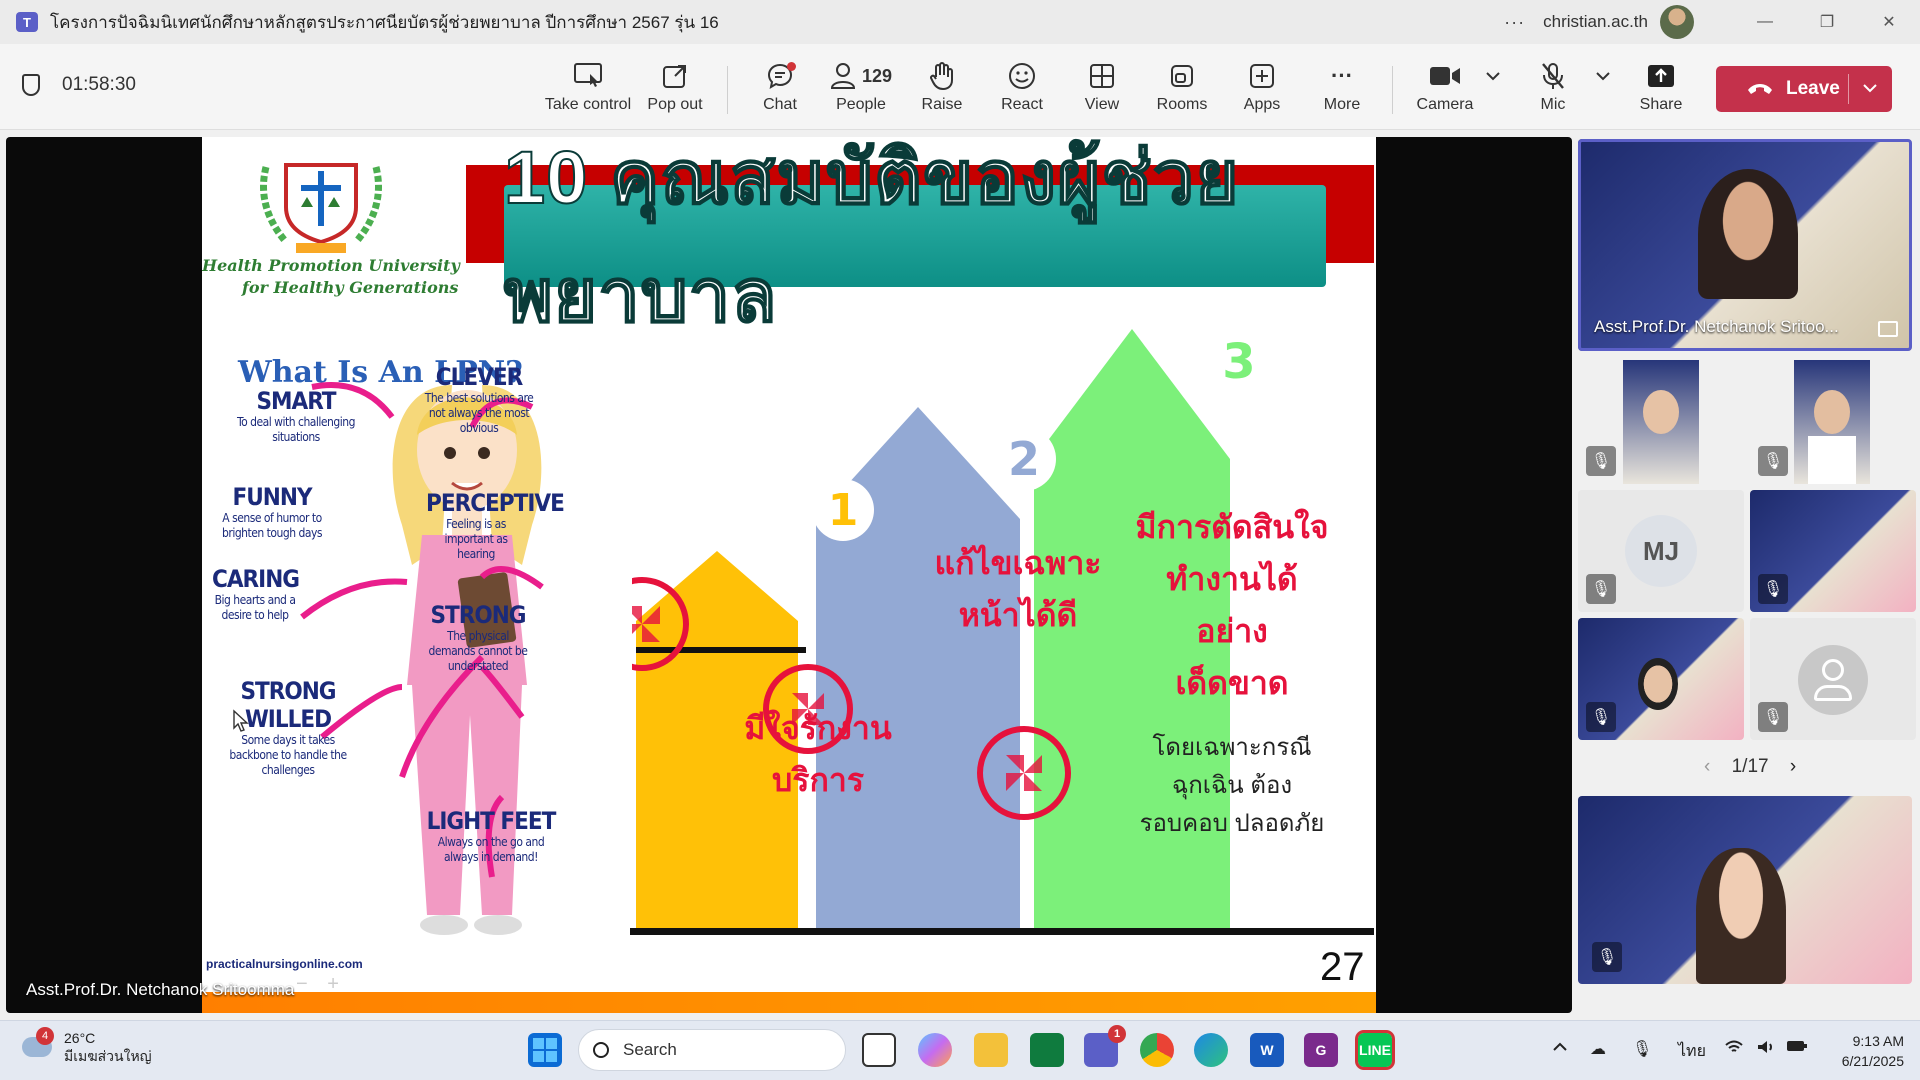 This screenshot has width=1920, height=1080. Describe the element at coordinates (1734, 1049) in the screenshot. I see `wifi-icon` at that location.